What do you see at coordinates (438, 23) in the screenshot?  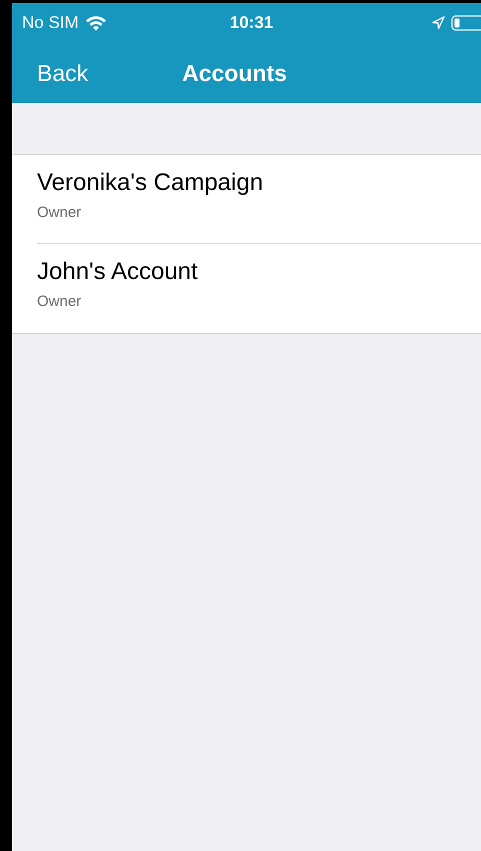 I see `location-arrow-icon` at bounding box center [438, 23].